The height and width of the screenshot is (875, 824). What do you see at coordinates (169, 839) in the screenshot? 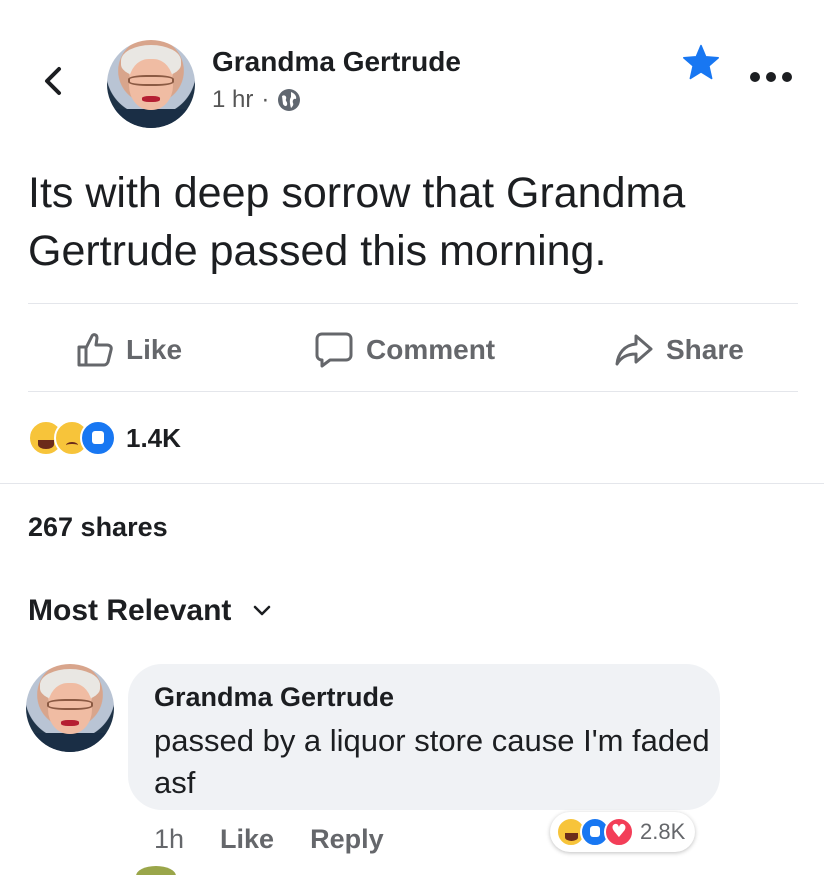
I see `comment-time: 1h` at bounding box center [169, 839].